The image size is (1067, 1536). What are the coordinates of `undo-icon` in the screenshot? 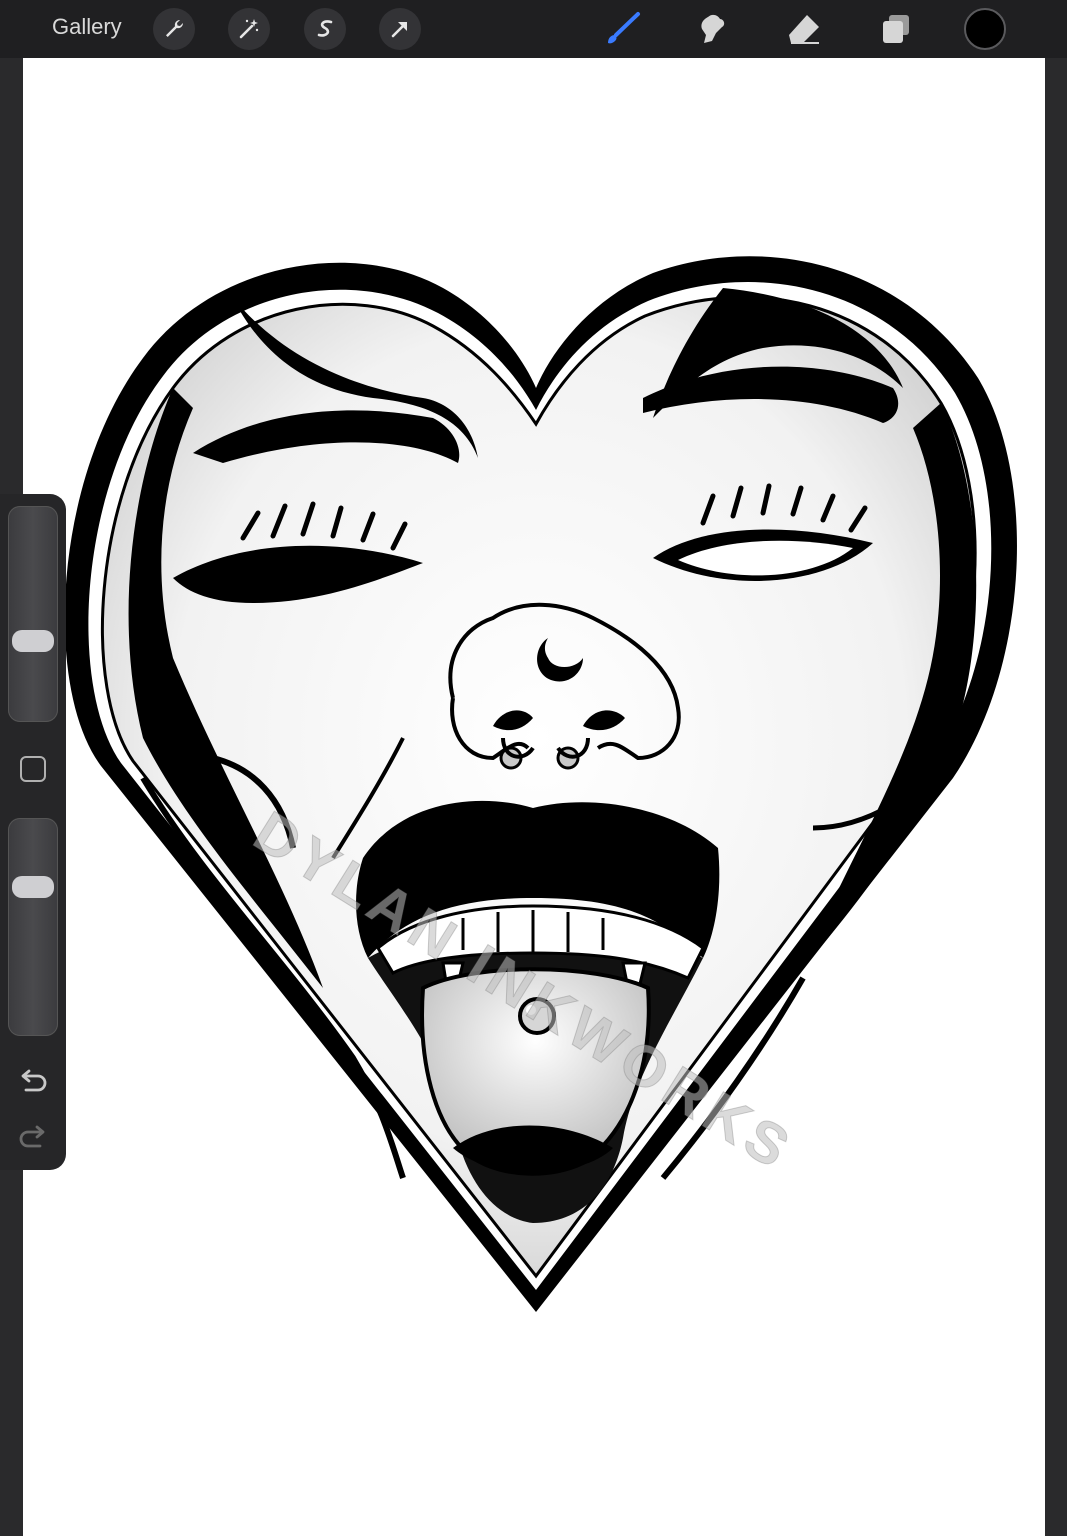 It's located at (34, 1080).